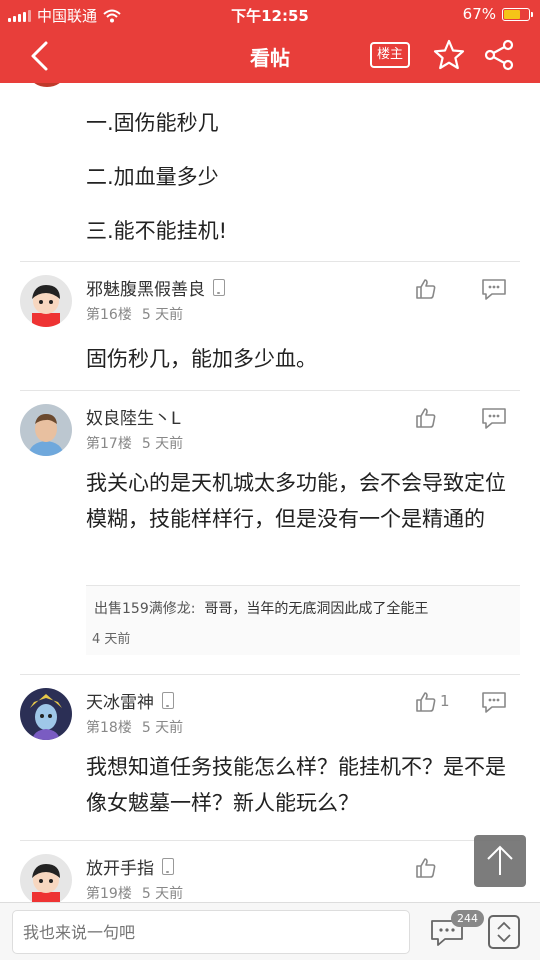 Image resolution: width=540 pixels, height=960 pixels. I want to click on sub-reply-line: 出售159满修龙: 哥哥，当年的无底洞因此成了全能王, so click(261, 608).